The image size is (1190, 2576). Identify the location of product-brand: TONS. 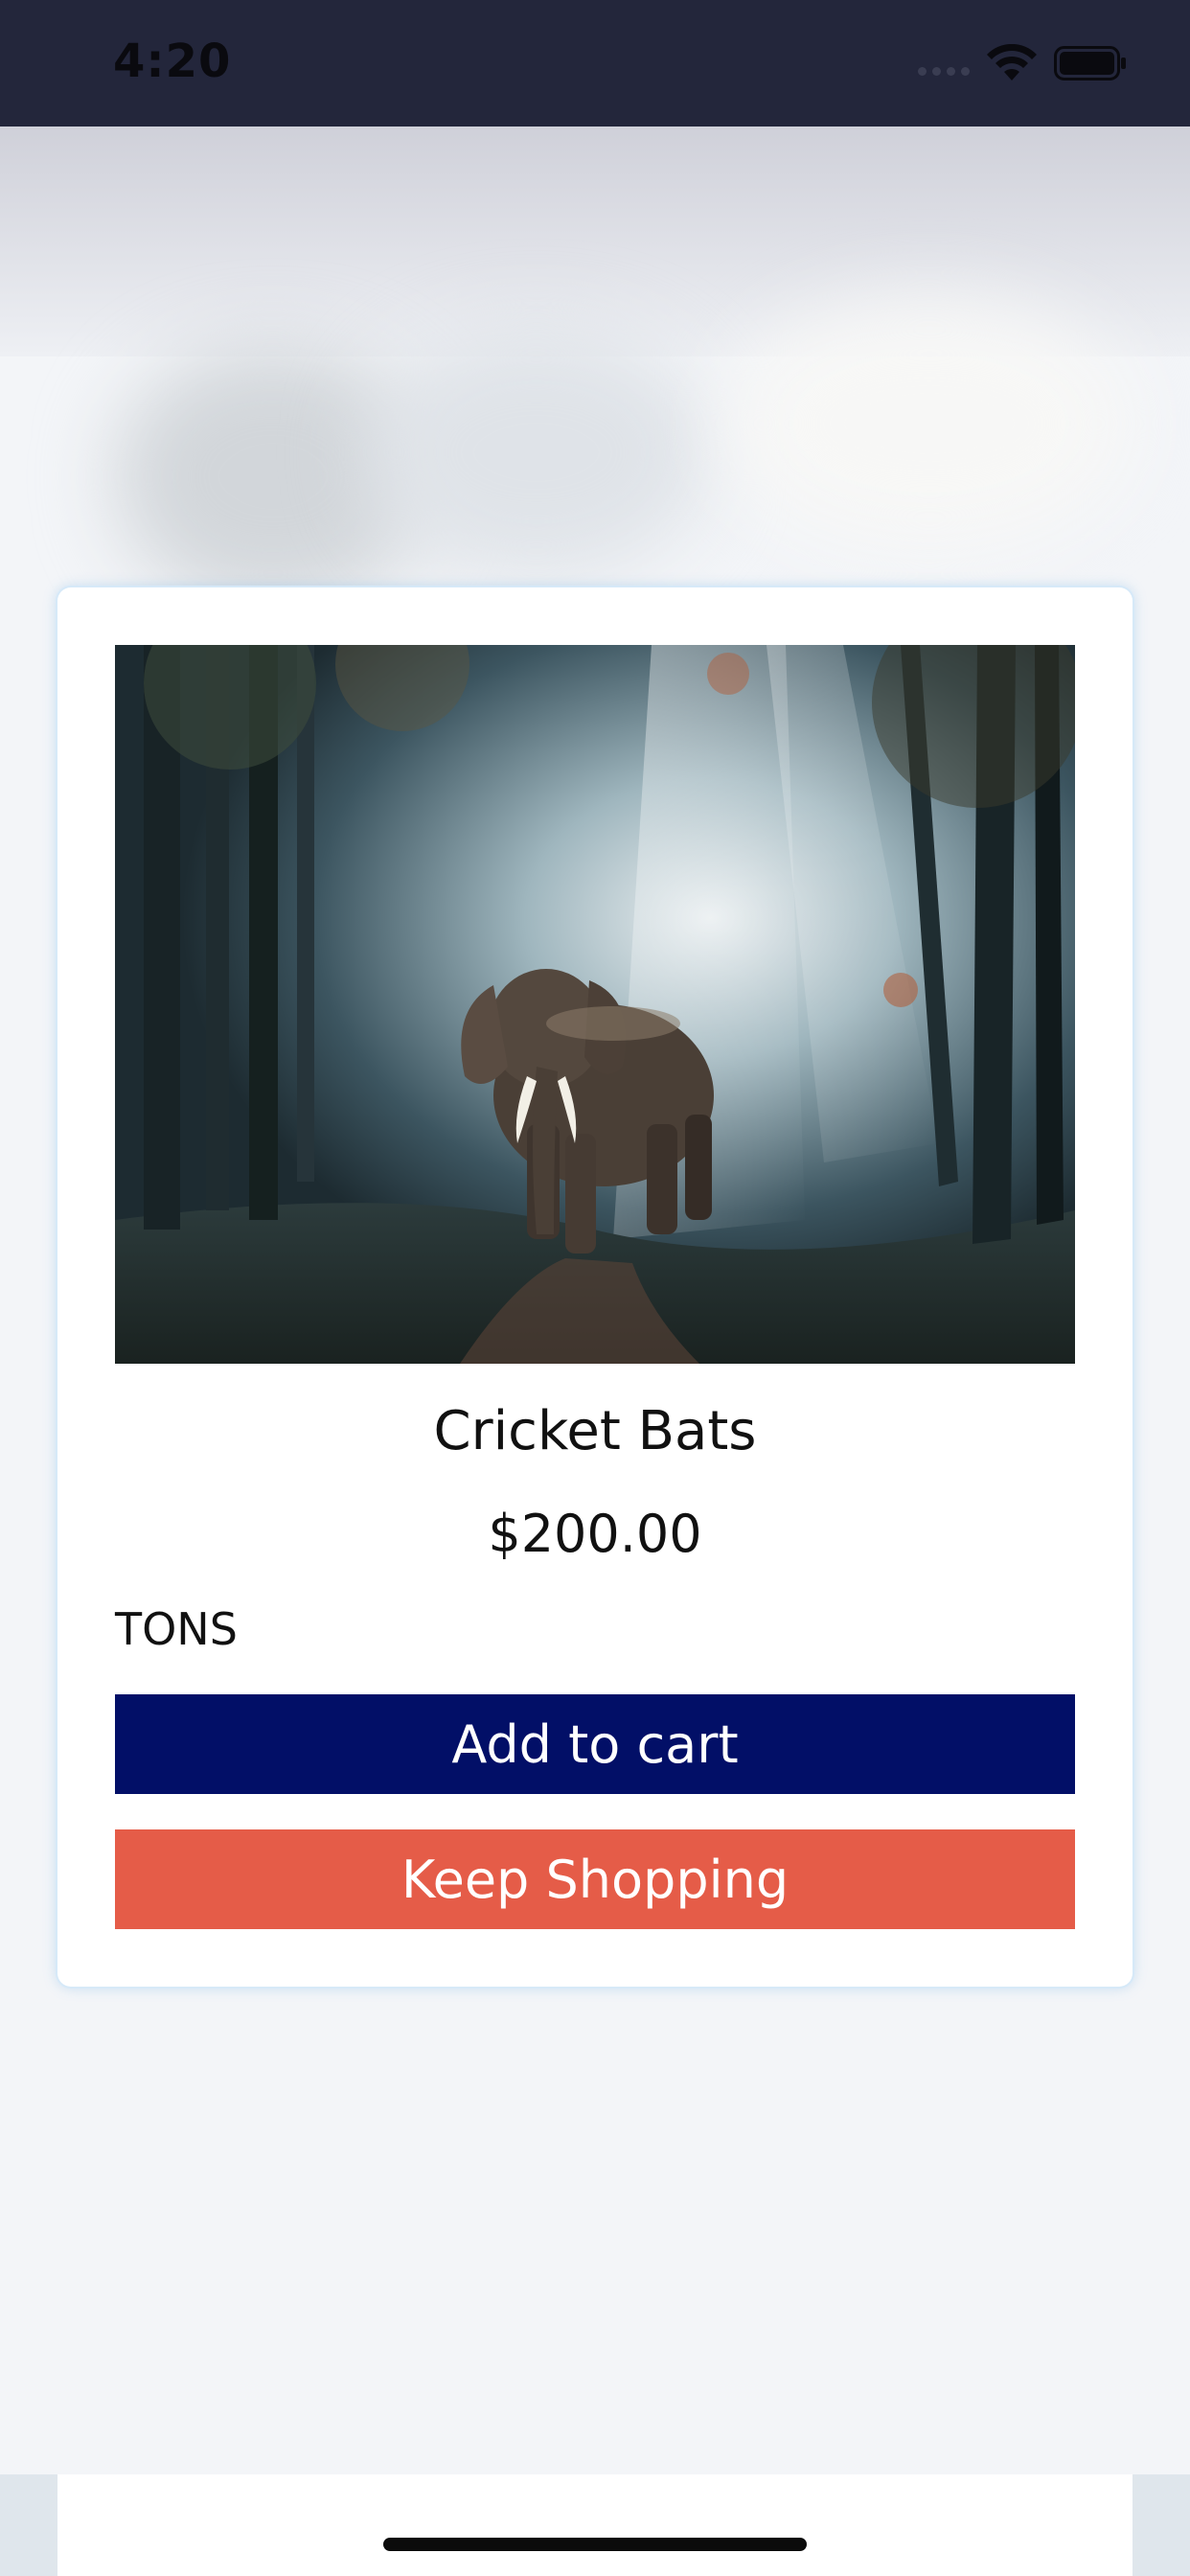
(177, 1629).